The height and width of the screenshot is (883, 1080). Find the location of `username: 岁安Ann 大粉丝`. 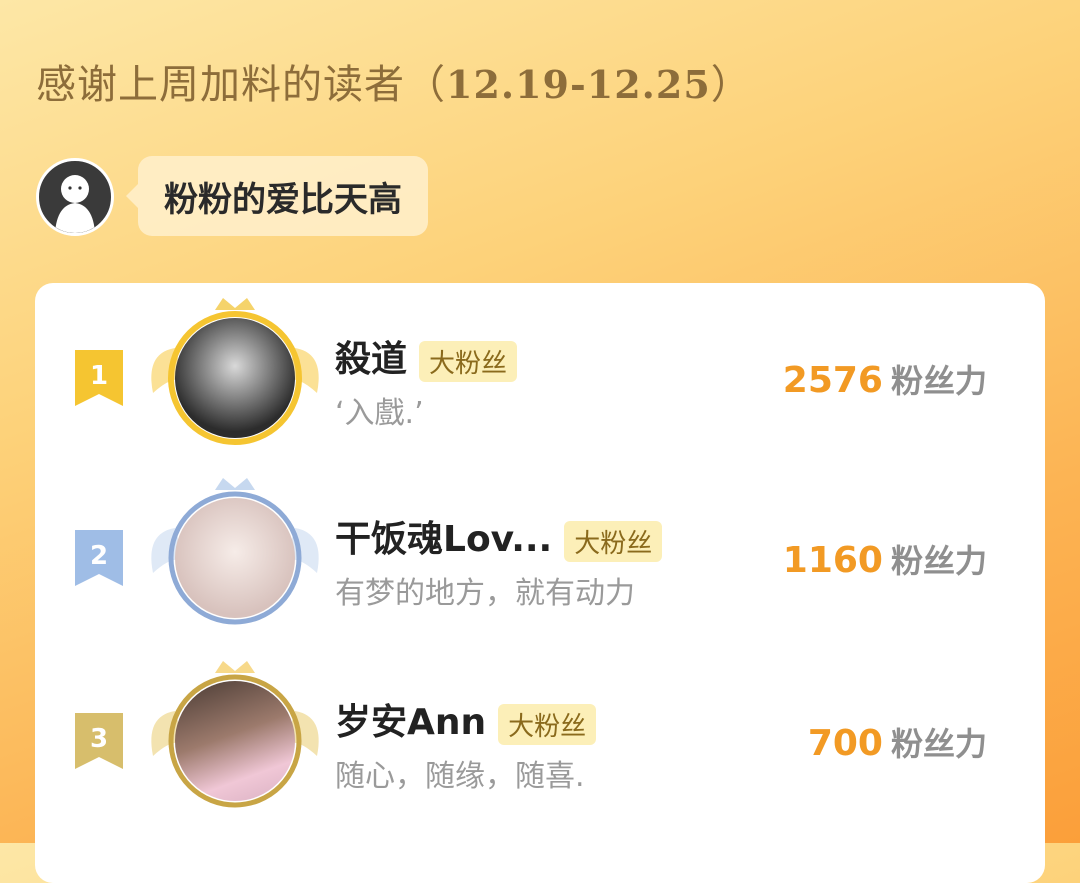

username: 岁安Ann 大粉丝 is located at coordinates (466, 719).